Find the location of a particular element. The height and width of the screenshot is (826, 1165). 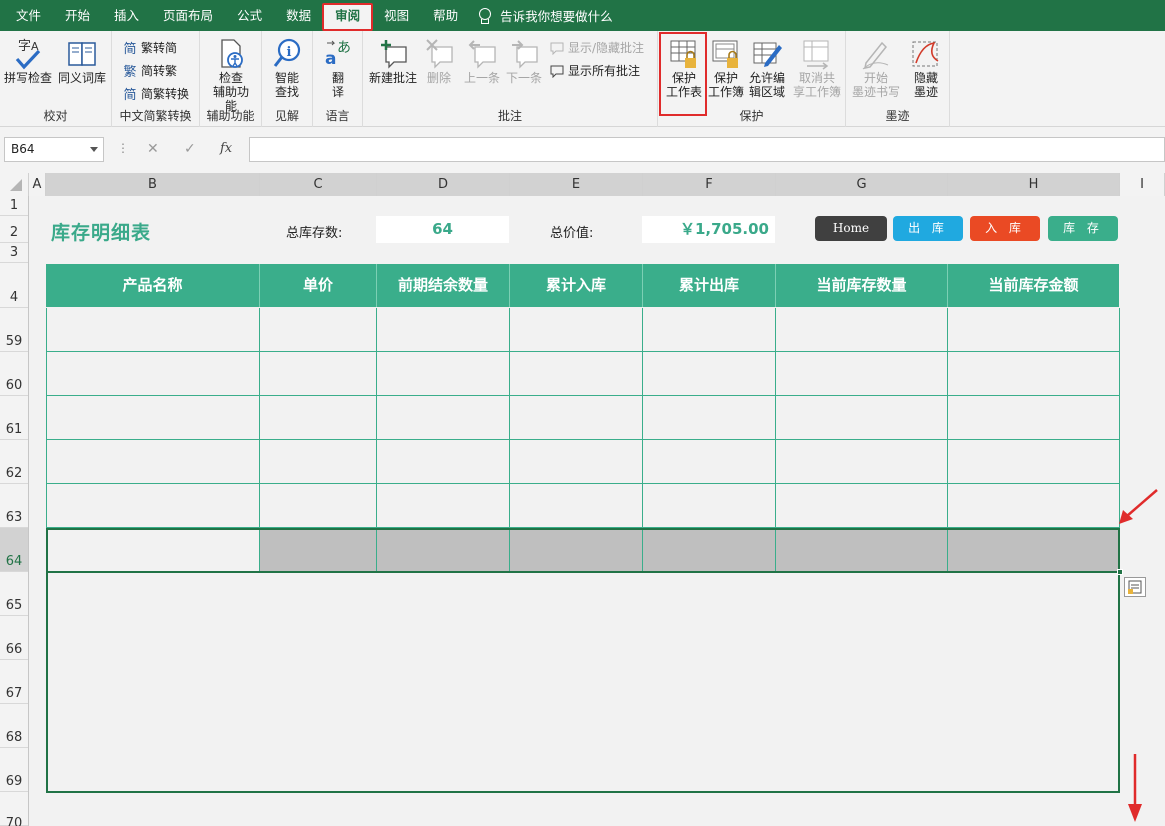

column-header-b: B is located at coordinates (153, 184).